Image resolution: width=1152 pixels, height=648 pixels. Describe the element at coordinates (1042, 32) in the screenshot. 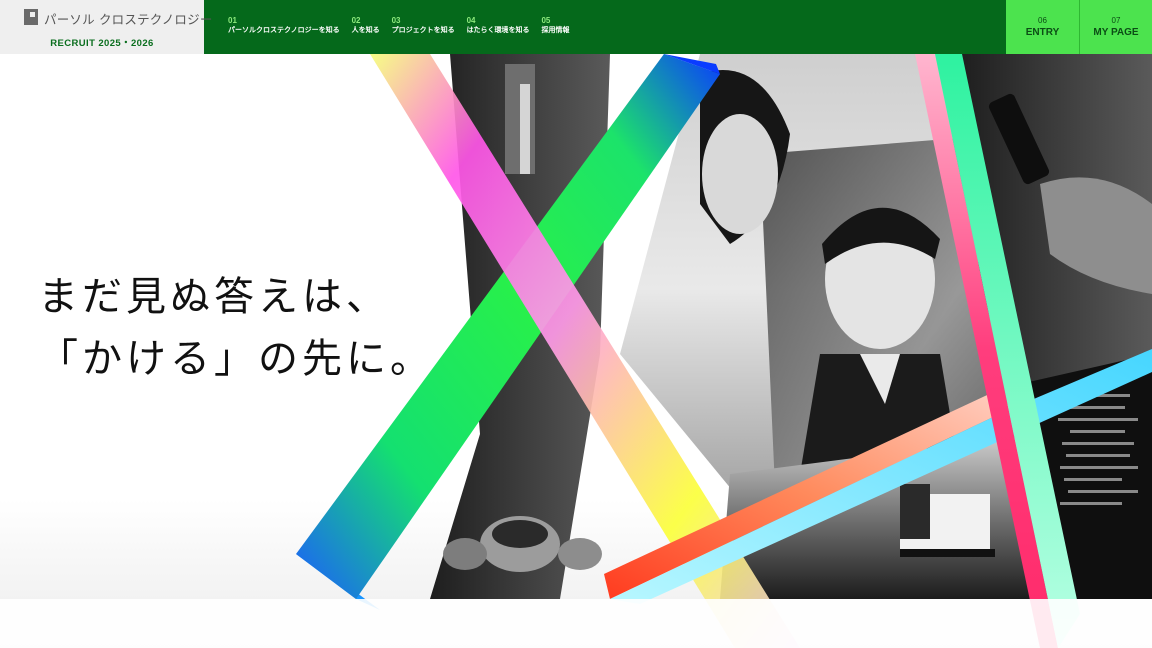

I see `entry-label: ENTRY` at that location.